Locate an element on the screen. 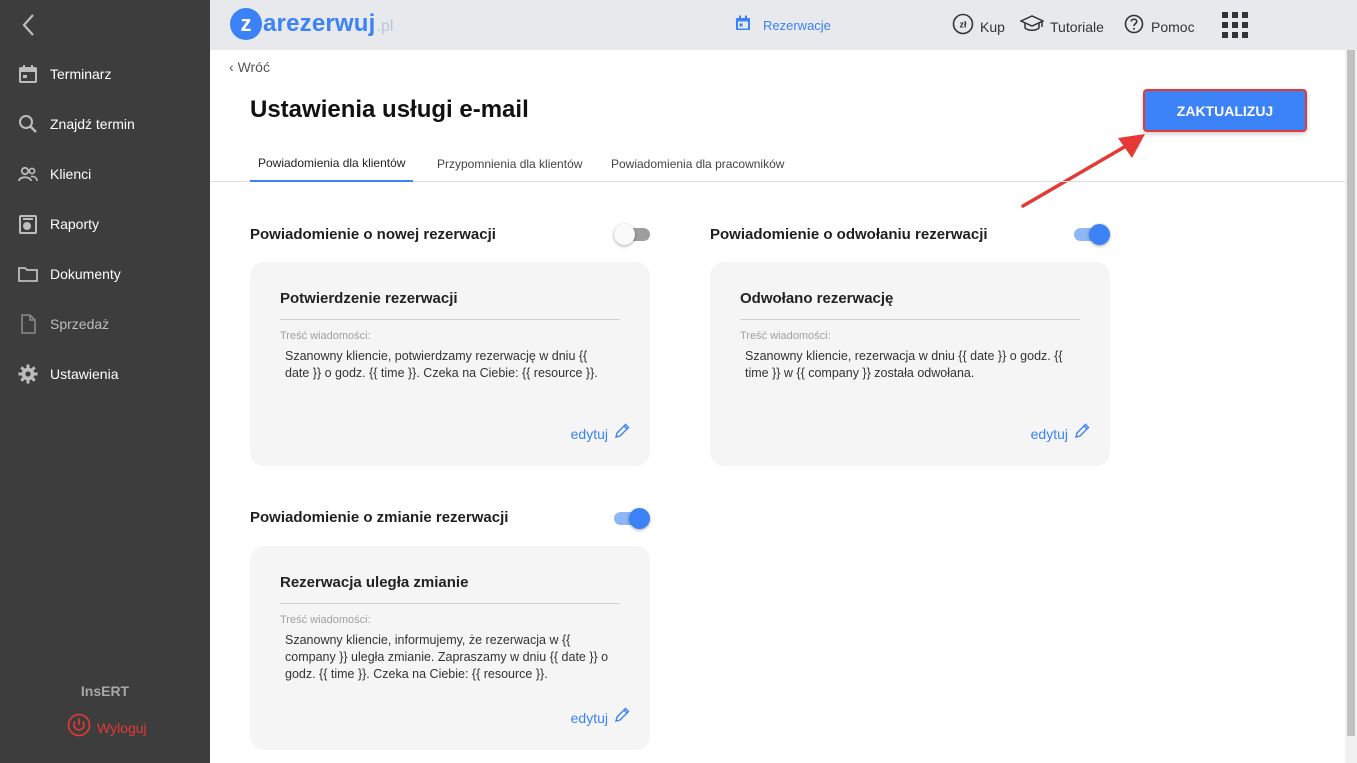 The image size is (1357, 763). toggle-cancelled-reservation is located at coordinates (1092, 234).